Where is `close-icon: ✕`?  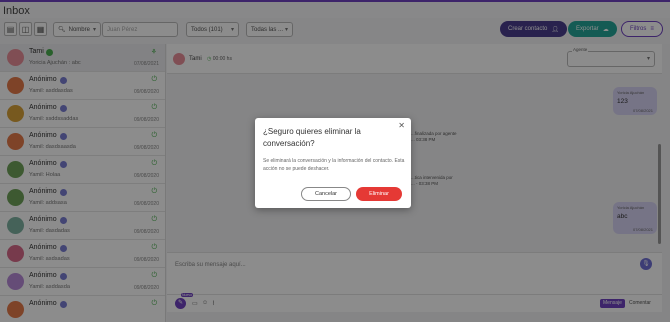
close-icon: ✕ is located at coordinates (401, 125).